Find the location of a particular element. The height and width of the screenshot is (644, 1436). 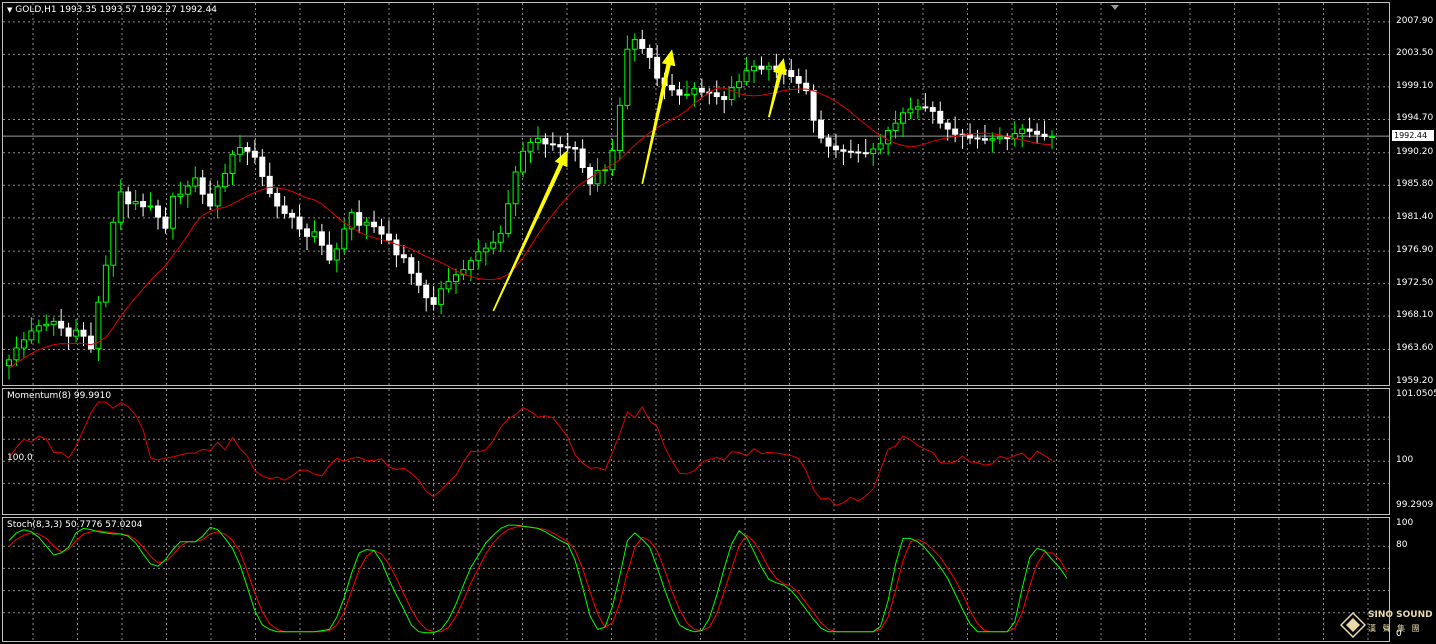

logo-text-en: SINO SOUND is located at coordinates (1400, 615).